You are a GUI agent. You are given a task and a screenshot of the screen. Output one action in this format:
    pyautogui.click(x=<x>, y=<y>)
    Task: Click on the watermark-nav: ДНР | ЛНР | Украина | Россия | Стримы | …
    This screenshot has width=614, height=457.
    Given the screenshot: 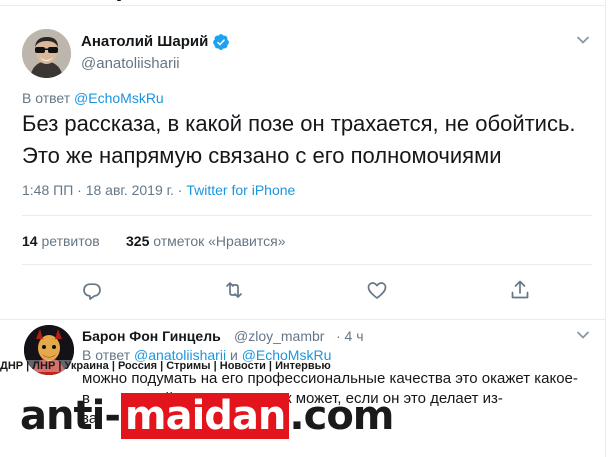 What is the action you would take?
    pyautogui.click(x=165, y=366)
    